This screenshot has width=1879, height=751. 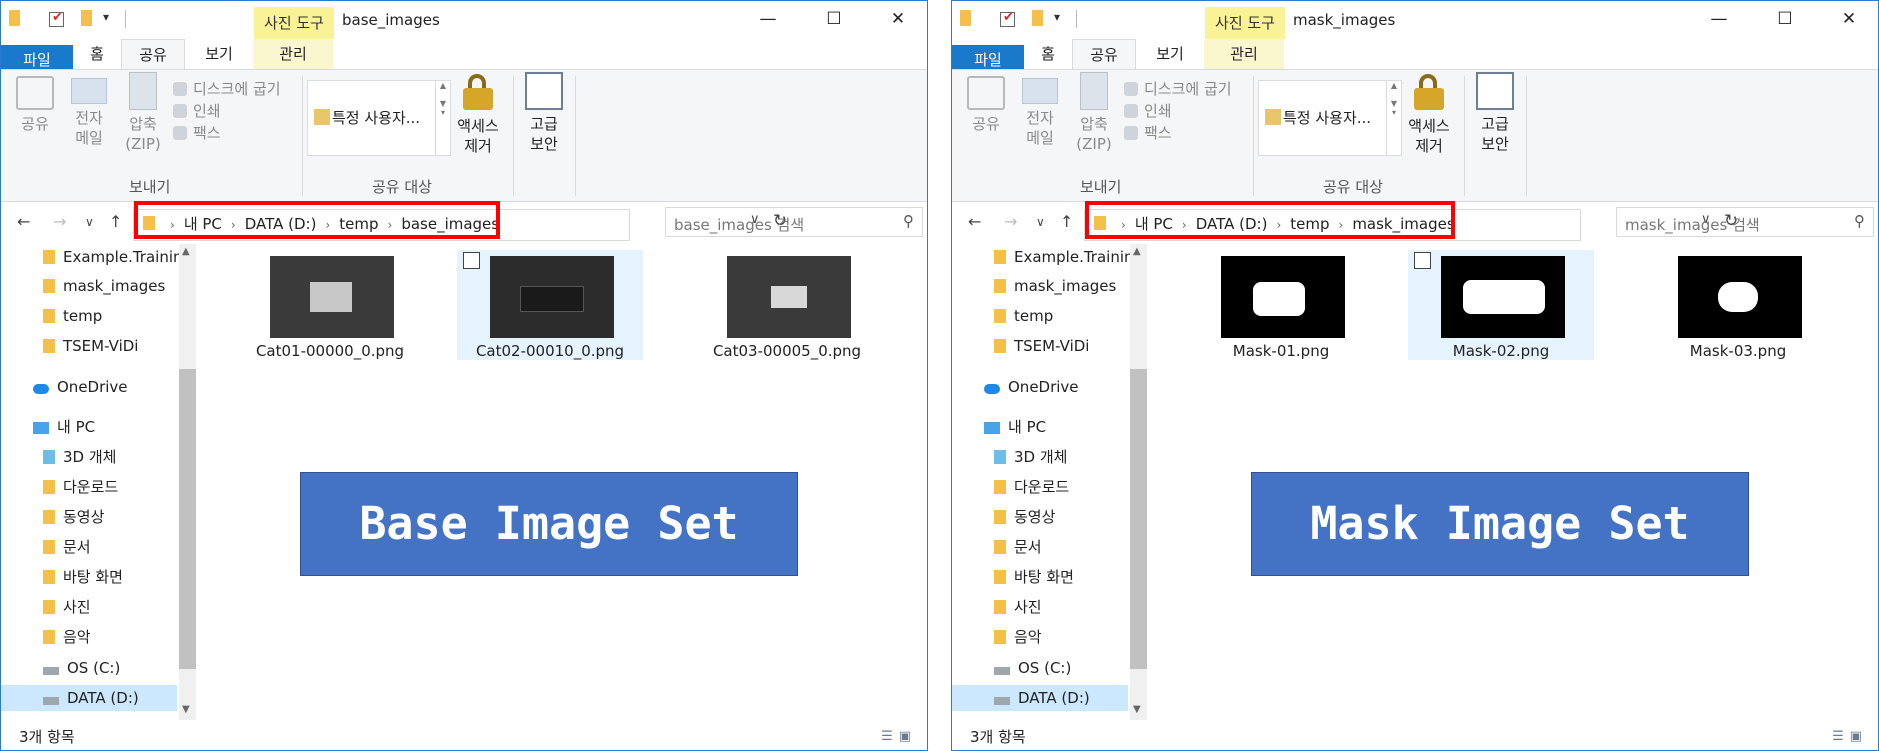 I want to click on tab-home: 홈, so click(x=97, y=54).